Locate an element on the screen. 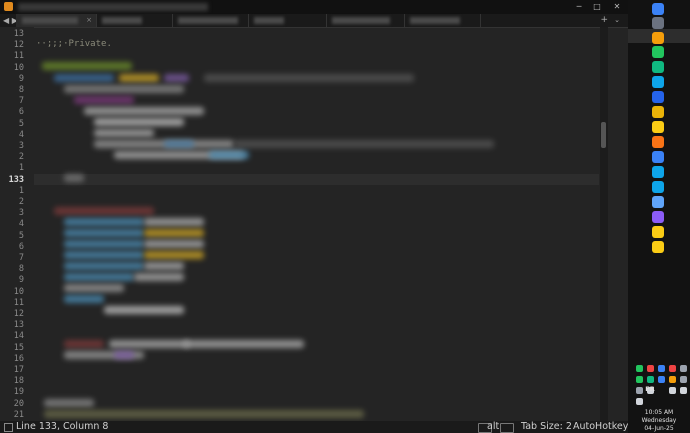 The image size is (690, 433). clock-date: 04-Jun-25 is located at coordinates (659, 428).